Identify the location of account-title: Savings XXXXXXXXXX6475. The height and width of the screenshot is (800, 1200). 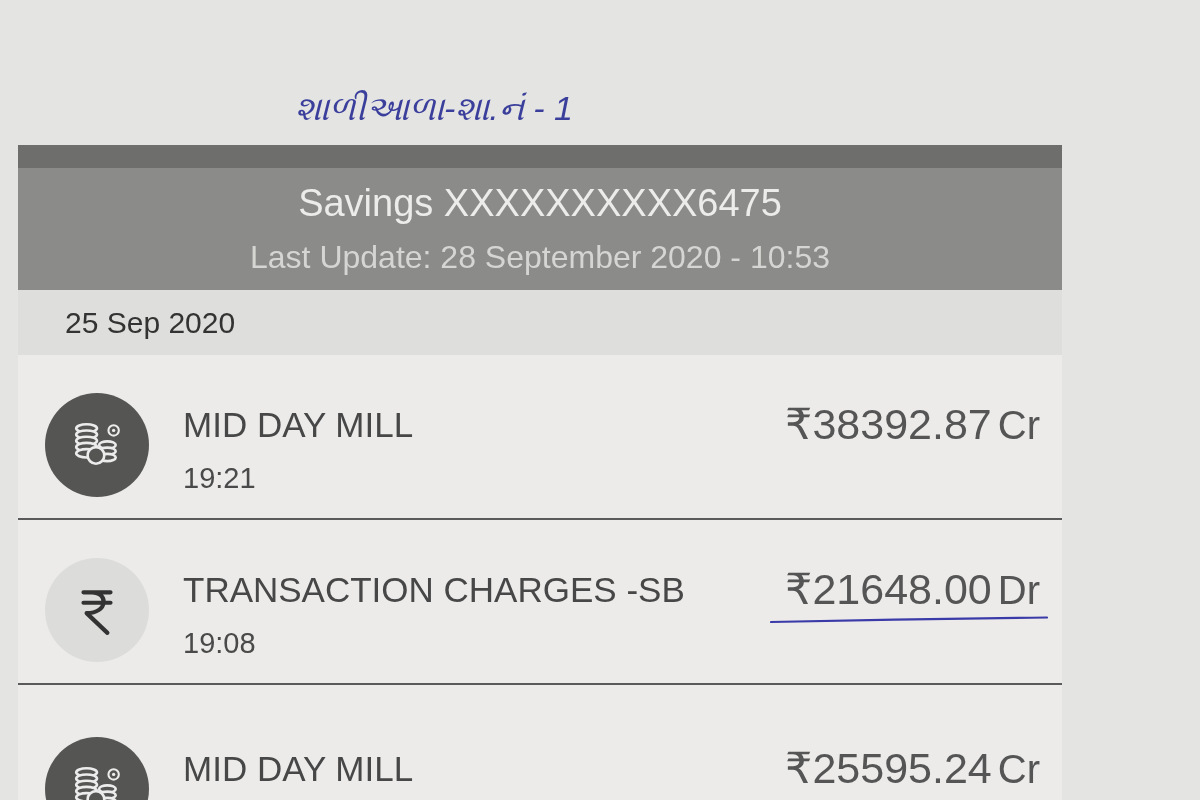
(540, 203).